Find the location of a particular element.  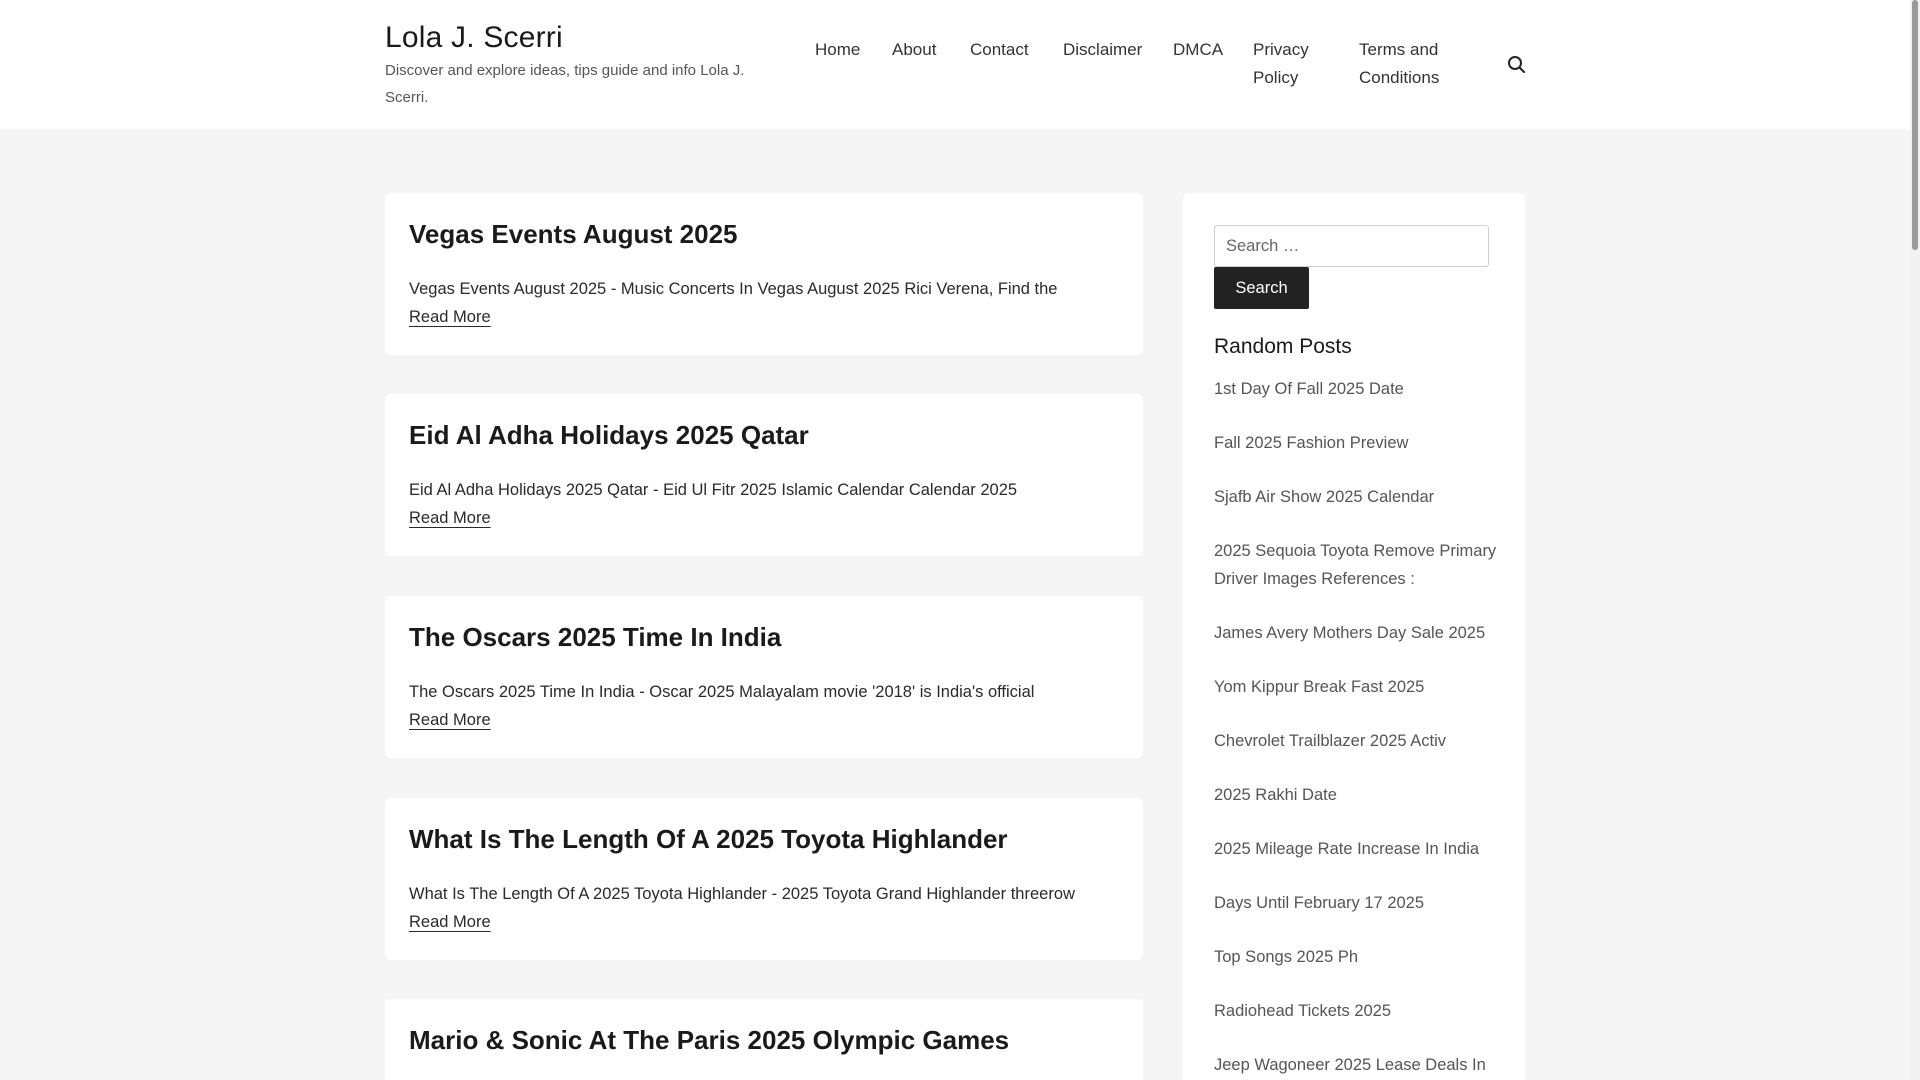

random-post-link: James Avery Mothers Day Sale 2025 is located at coordinates (1359, 633).